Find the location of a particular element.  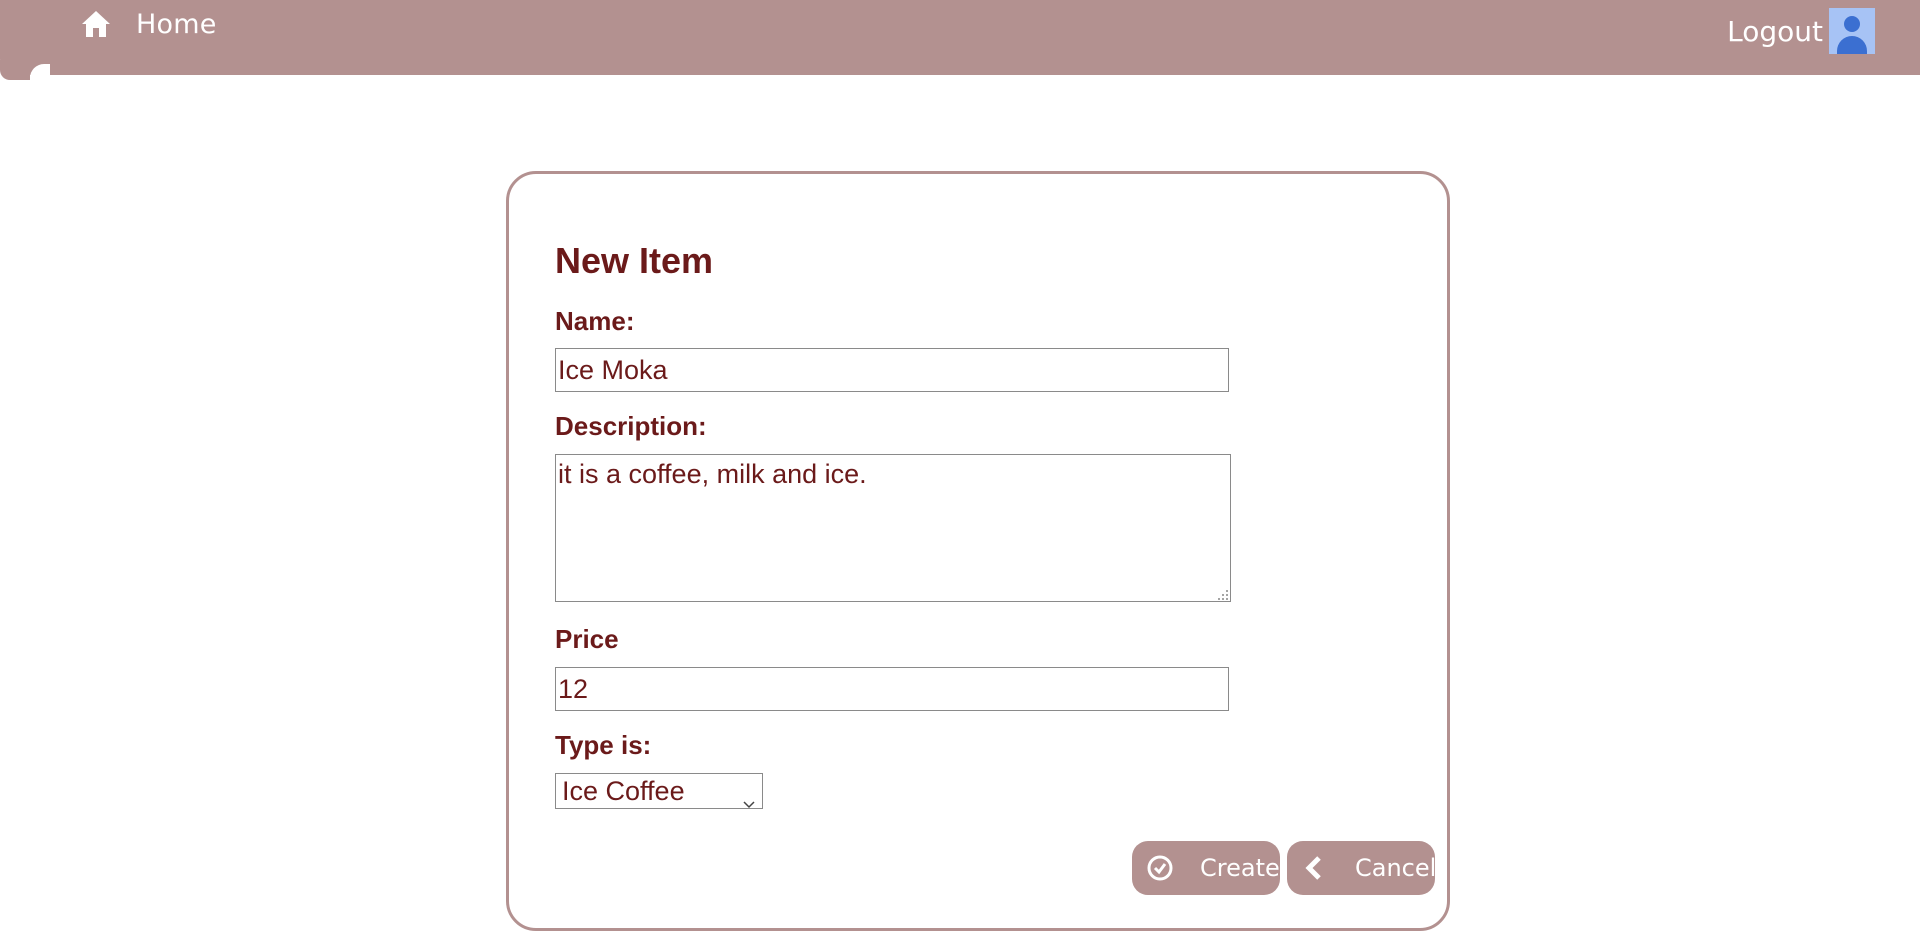

type-select-value: Ice Coffee is located at coordinates (623, 790).